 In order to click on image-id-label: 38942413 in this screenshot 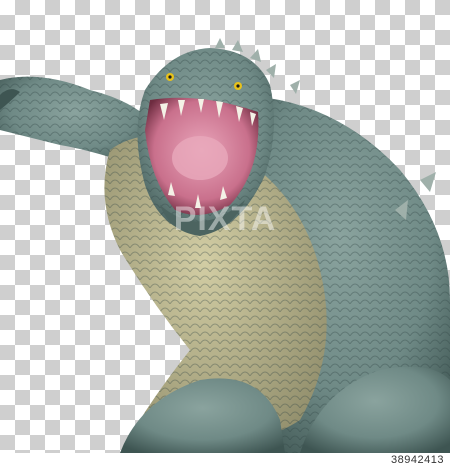, I will do `click(417, 460)`.